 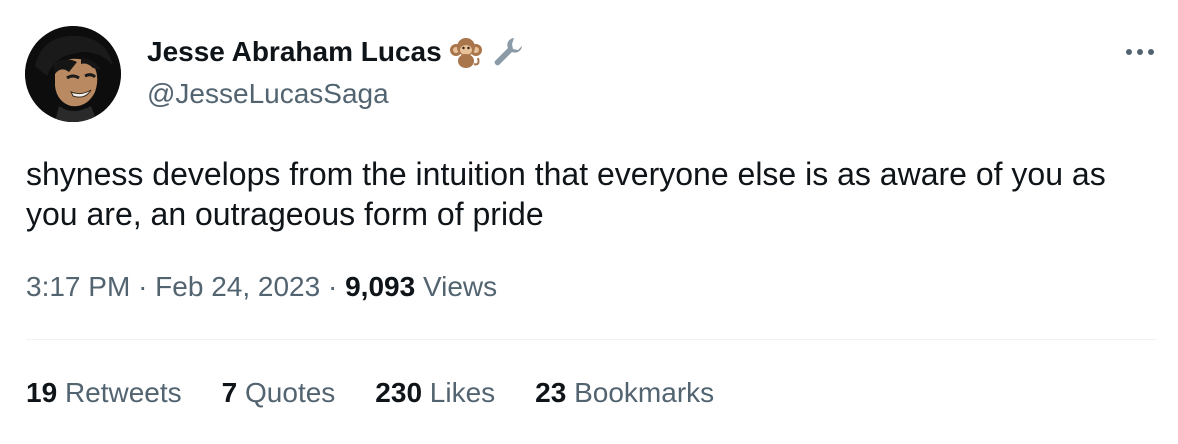 What do you see at coordinates (551, 392) in the screenshot?
I see `stat-count: 23` at bounding box center [551, 392].